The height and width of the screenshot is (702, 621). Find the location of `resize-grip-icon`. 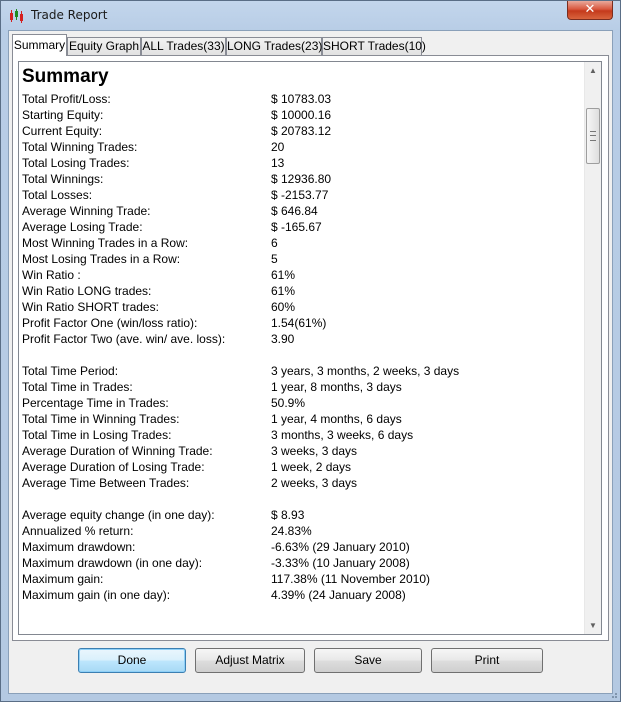

resize-grip-icon is located at coordinates (613, 694).